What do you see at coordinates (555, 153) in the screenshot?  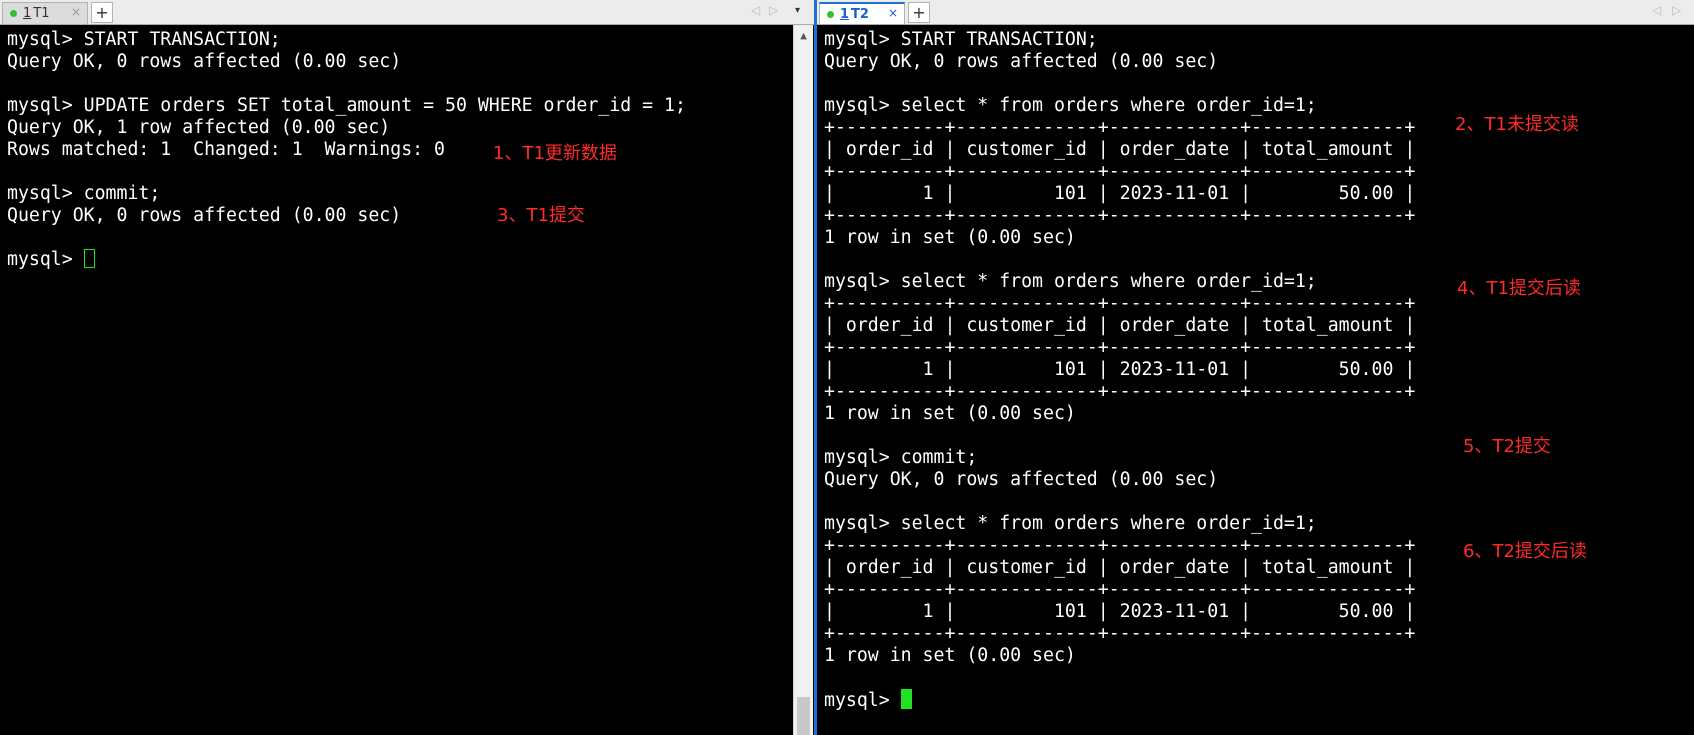 I see `annotation-t1-update: 1、T1更新数据` at bounding box center [555, 153].